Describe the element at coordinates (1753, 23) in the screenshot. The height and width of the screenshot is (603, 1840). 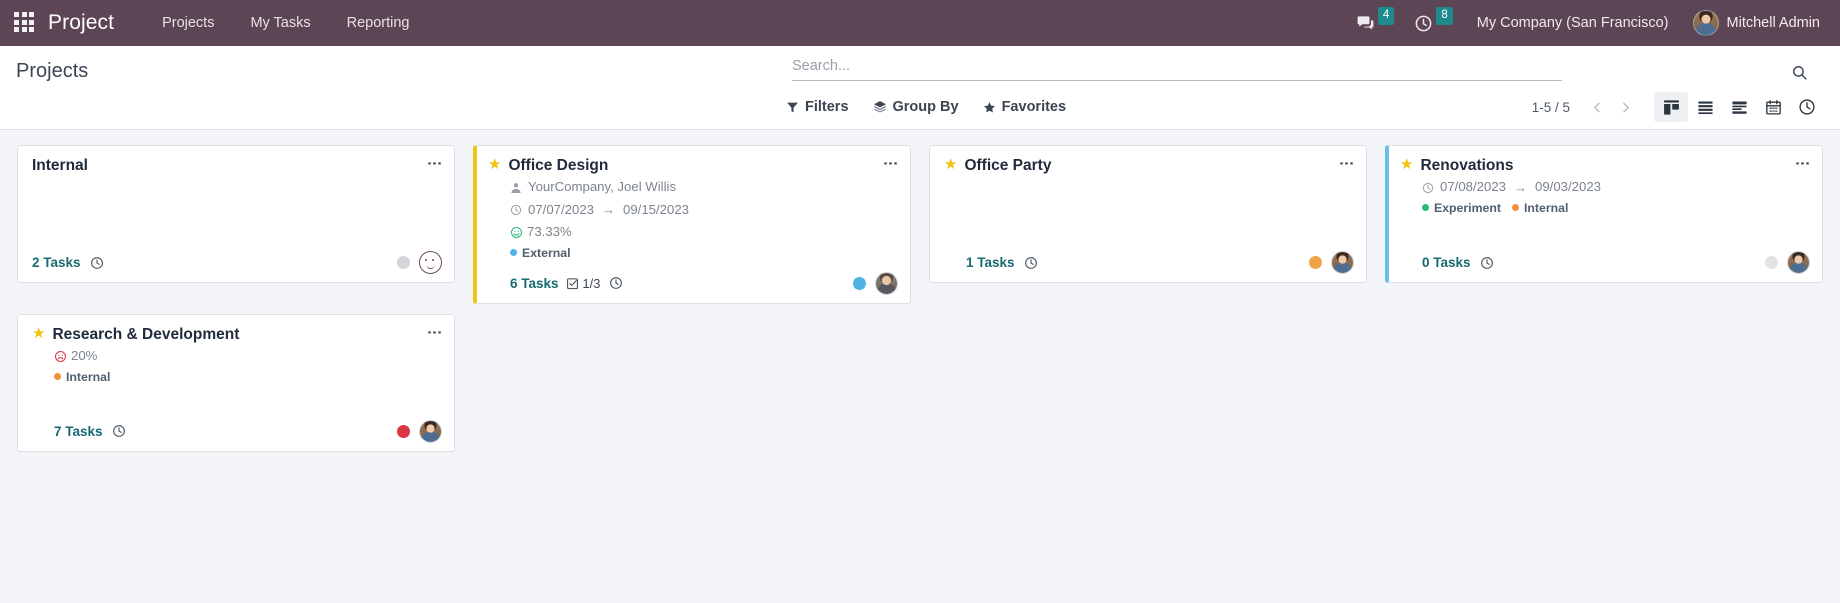
I see `user-menu: Mitchell Admin` at that location.